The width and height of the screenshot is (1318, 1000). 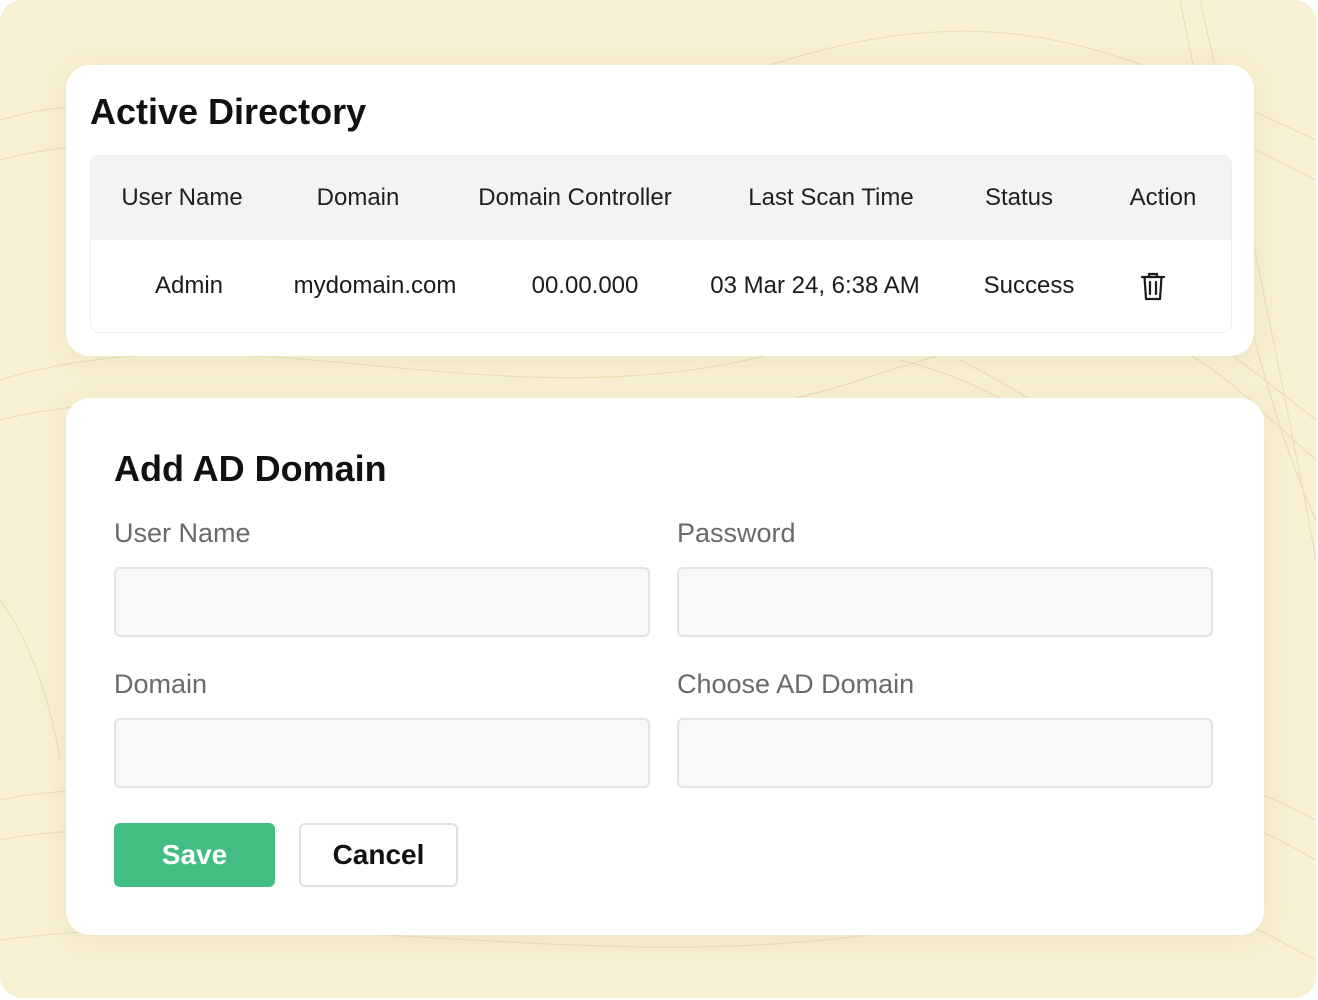 What do you see at coordinates (358, 197) in the screenshot?
I see `column-header-domain: Domain` at bounding box center [358, 197].